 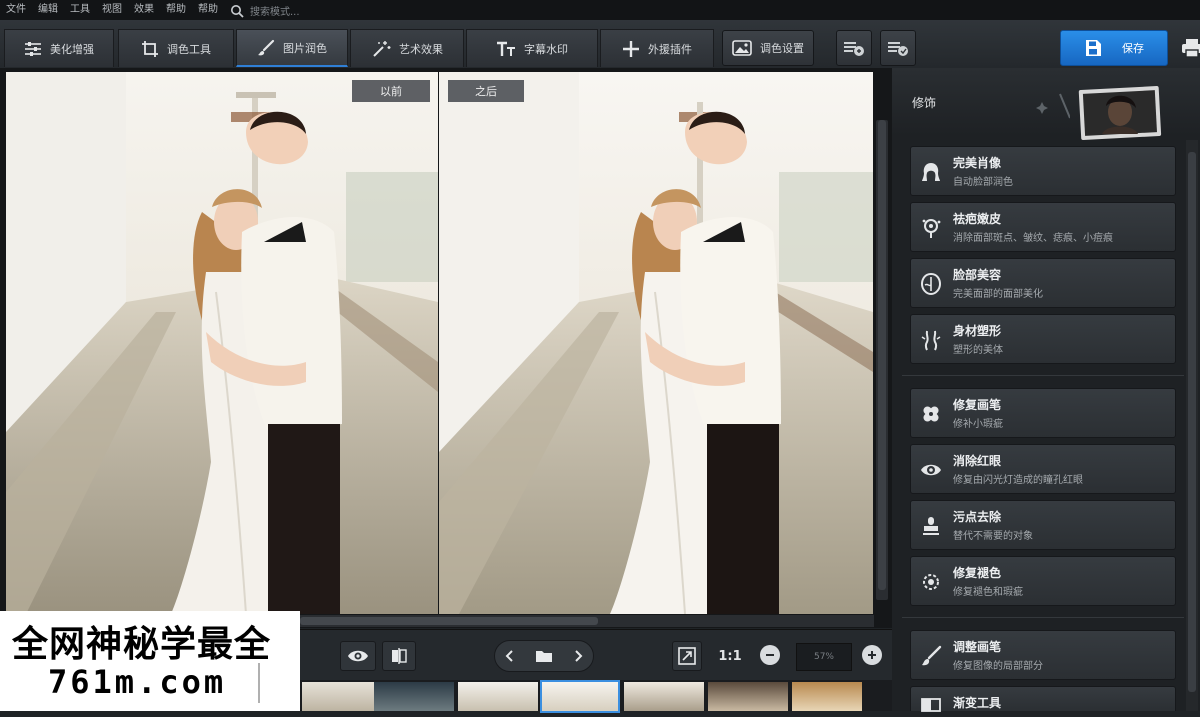 I want to click on batch-button, so click(x=854, y=48).